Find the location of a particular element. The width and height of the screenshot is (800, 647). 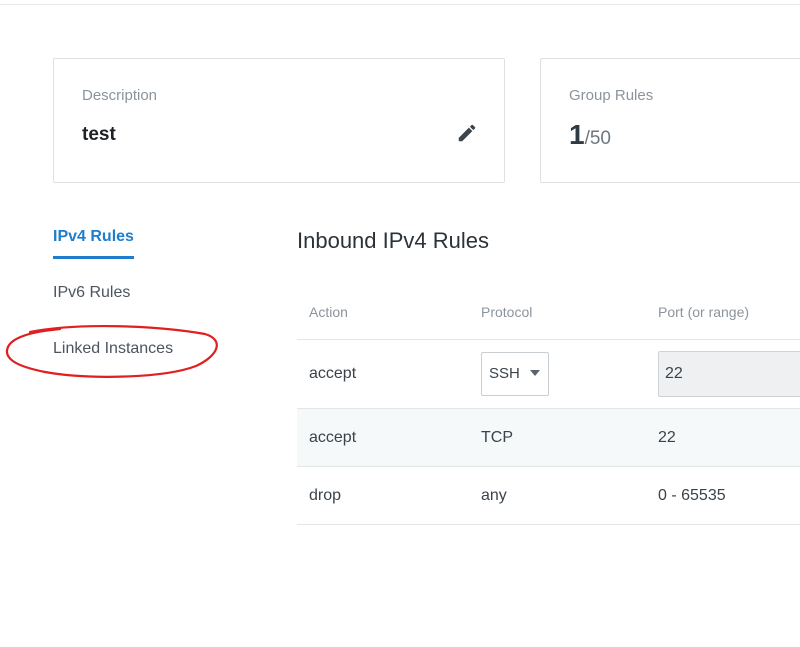

row-port: 0 - 65535 is located at coordinates (723, 495).